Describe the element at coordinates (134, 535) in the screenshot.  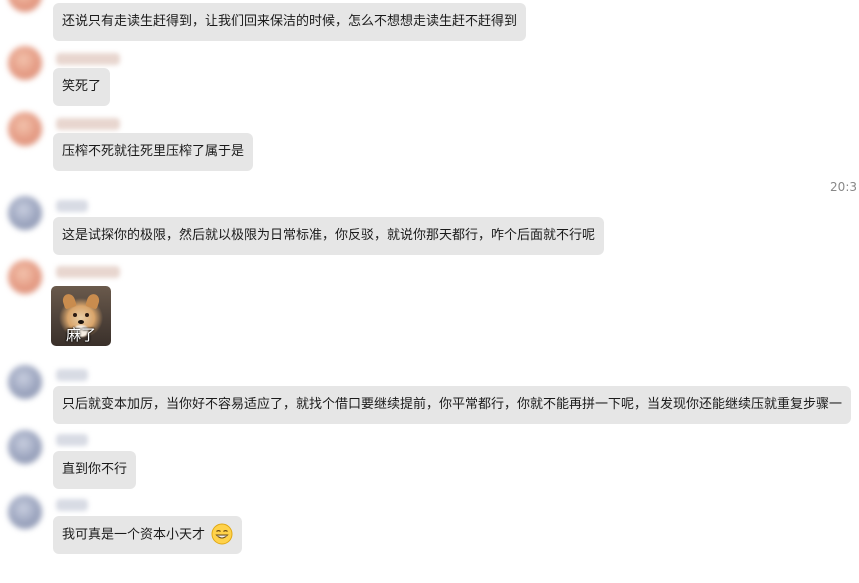
I see `message-text: 我可真是一个资本小天才` at that location.